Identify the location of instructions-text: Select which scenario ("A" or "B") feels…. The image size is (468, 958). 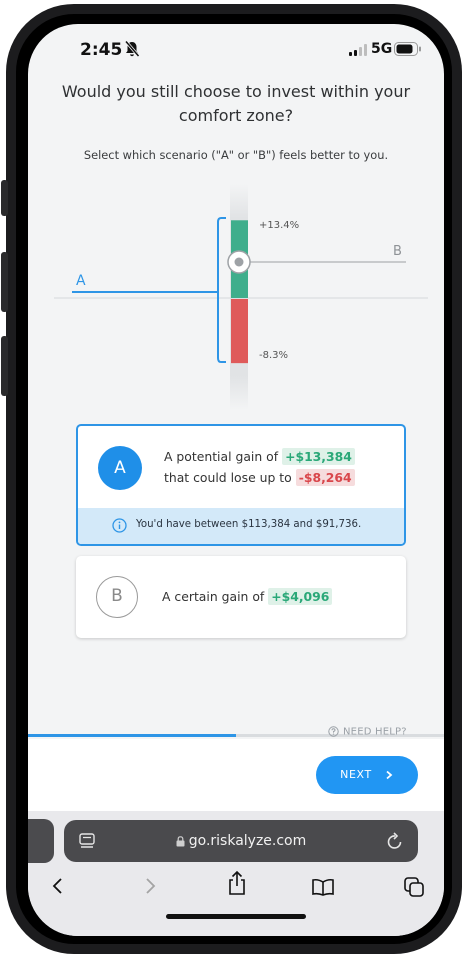
(236, 155).